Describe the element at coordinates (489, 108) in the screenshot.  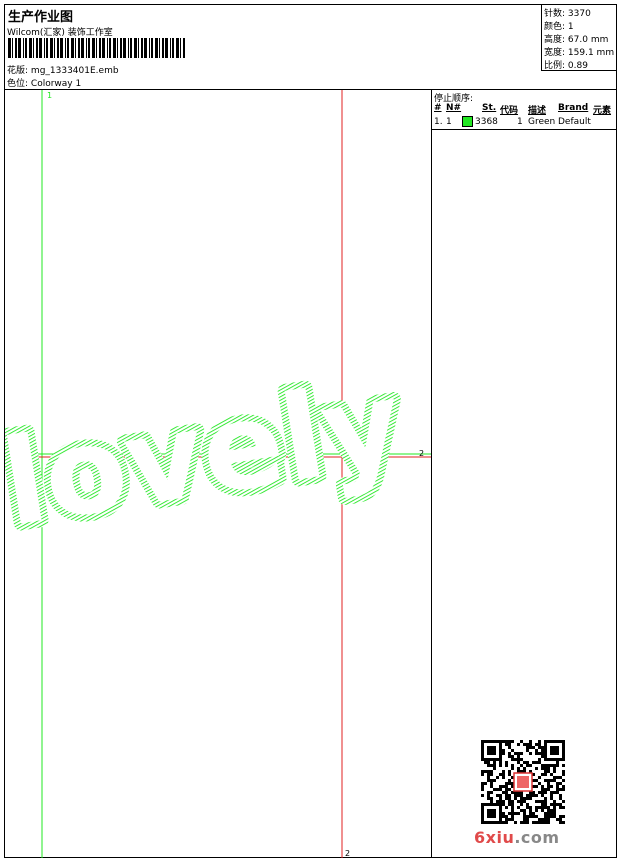
I see `col-stitches: St.` at that location.